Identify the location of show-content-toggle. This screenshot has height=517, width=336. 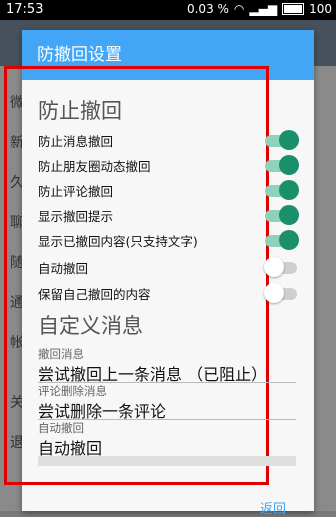
(283, 240).